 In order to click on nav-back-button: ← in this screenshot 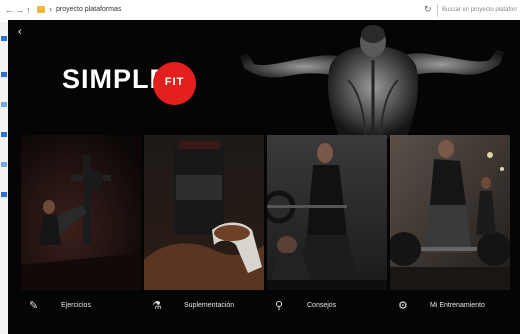, I will do `click(9, 10)`.